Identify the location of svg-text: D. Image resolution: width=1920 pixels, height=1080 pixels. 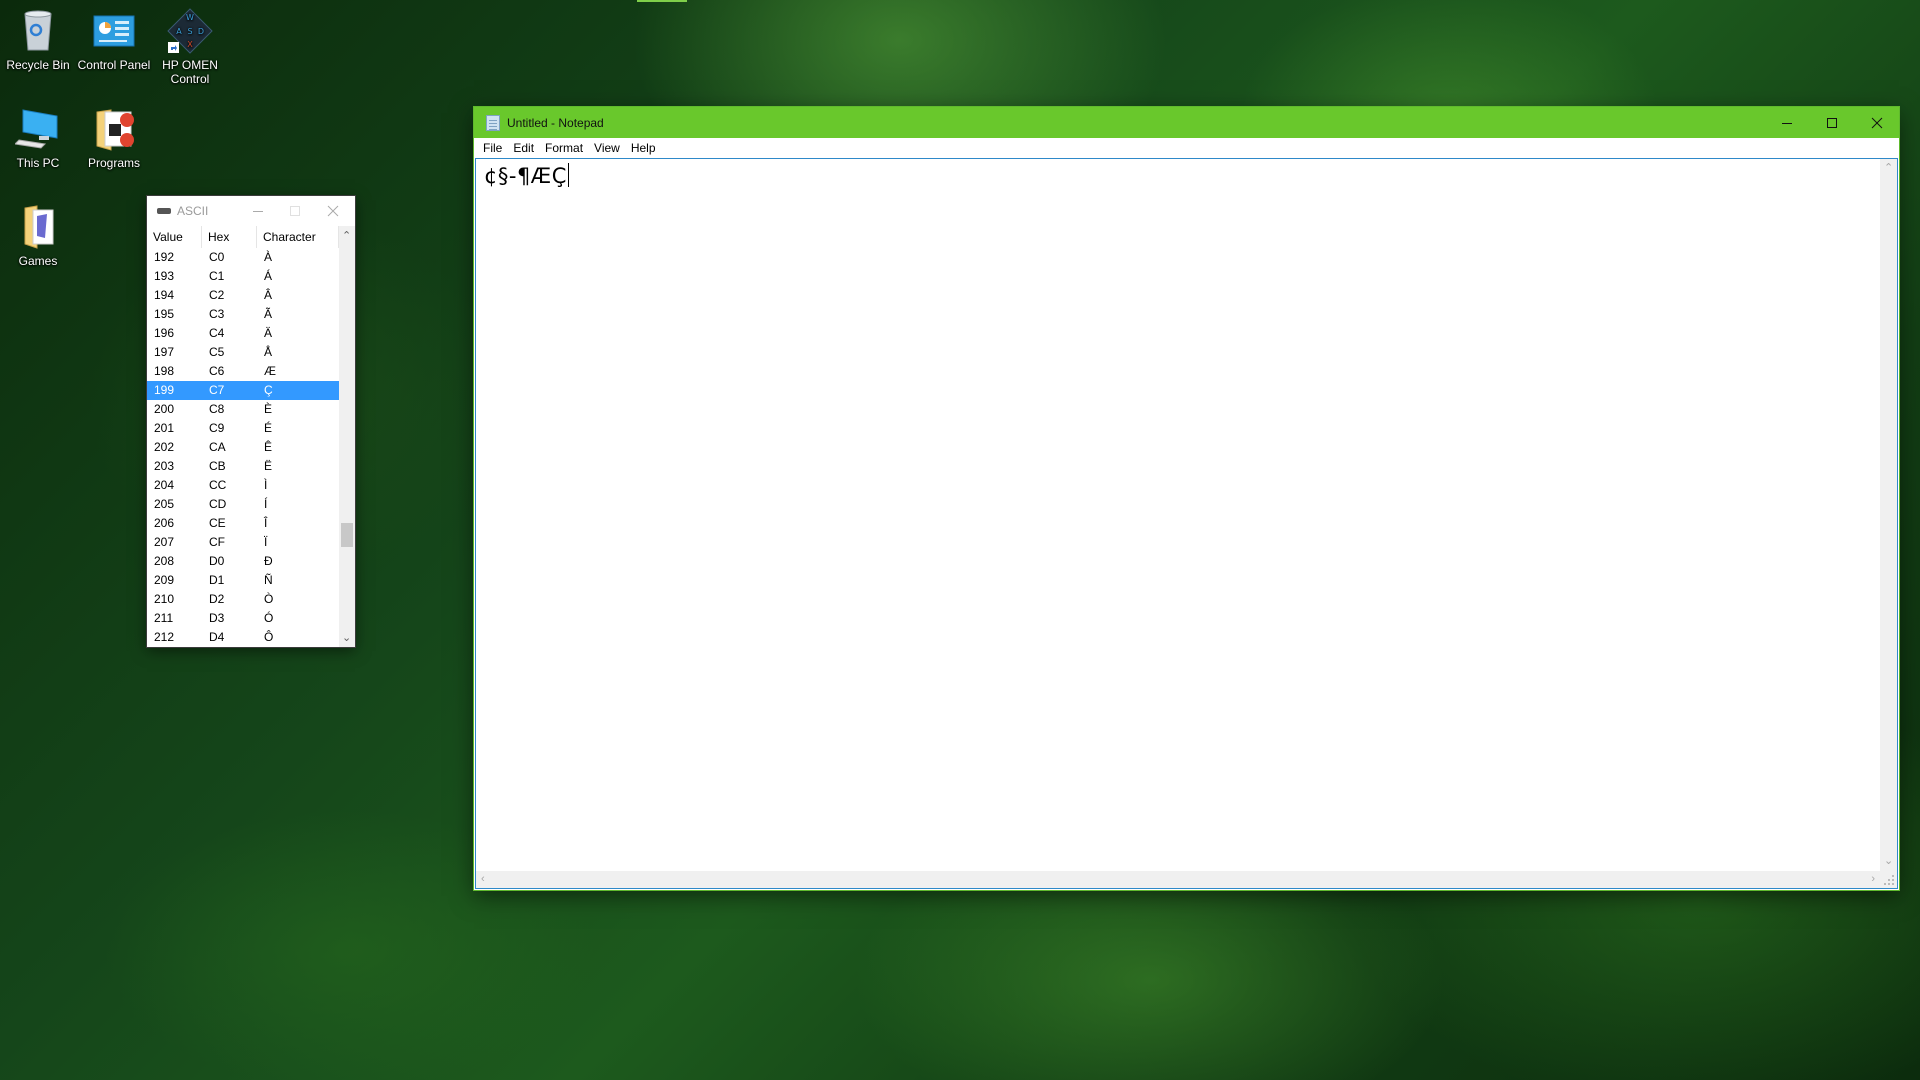
(201, 31).